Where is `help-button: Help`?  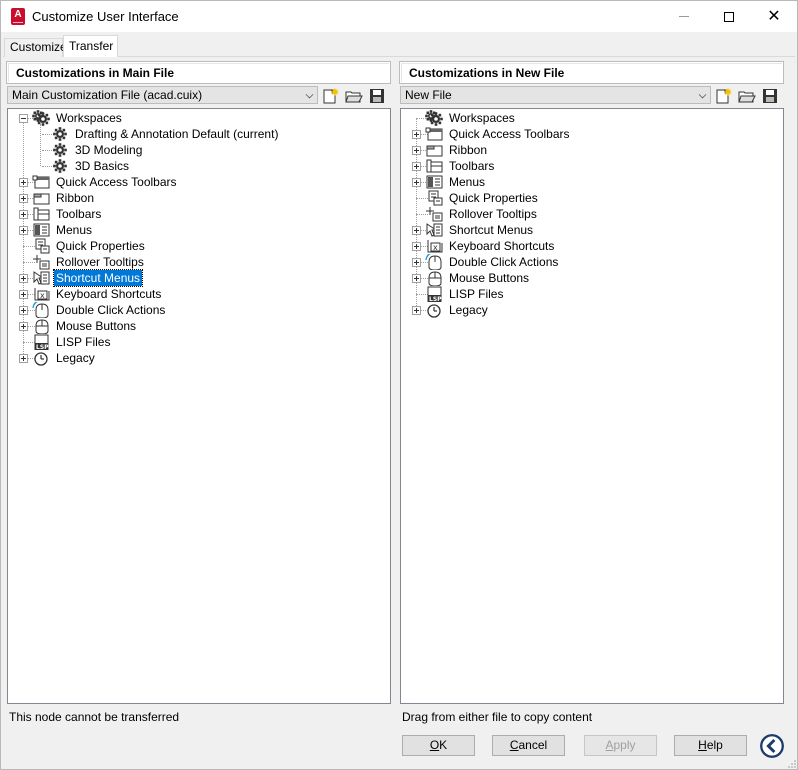 help-button: Help is located at coordinates (710, 745).